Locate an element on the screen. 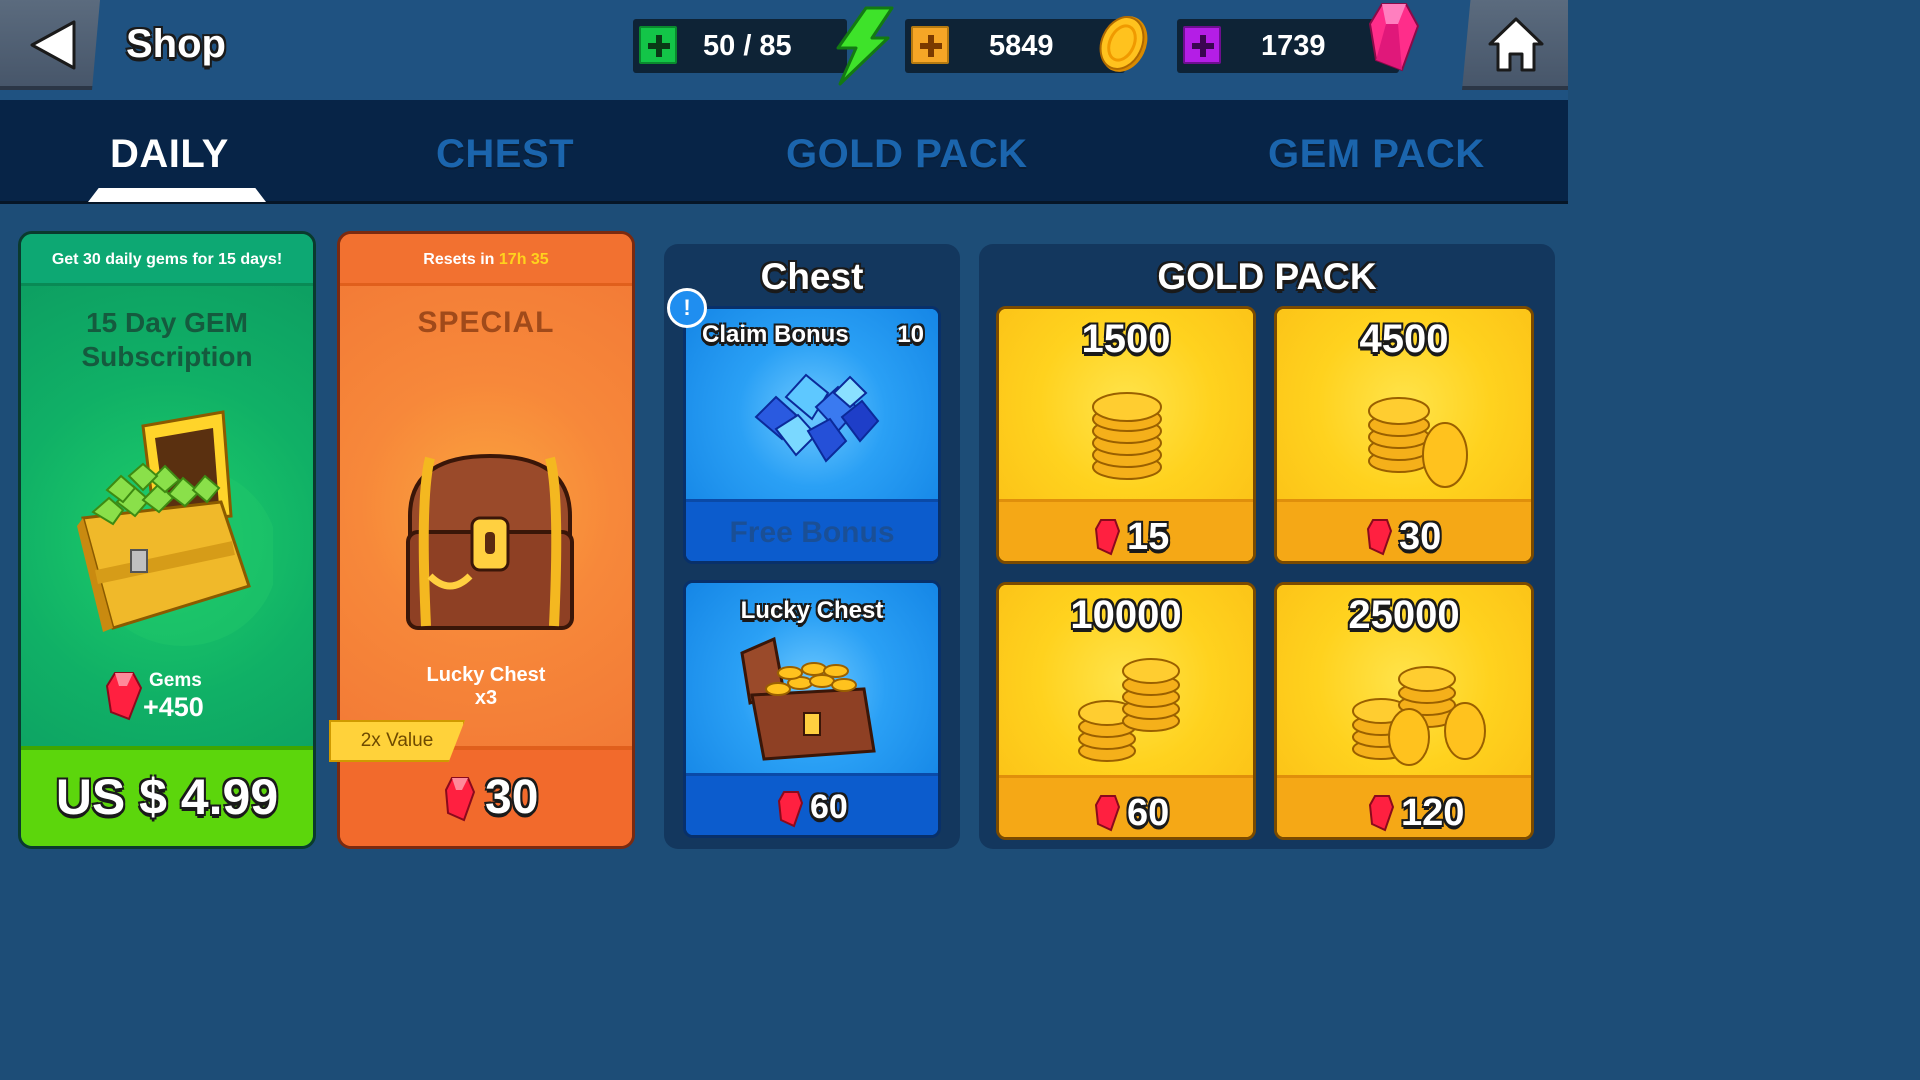 This screenshot has height=1080, width=1920. gold-pack-amount: 4500 is located at coordinates (1404, 339).